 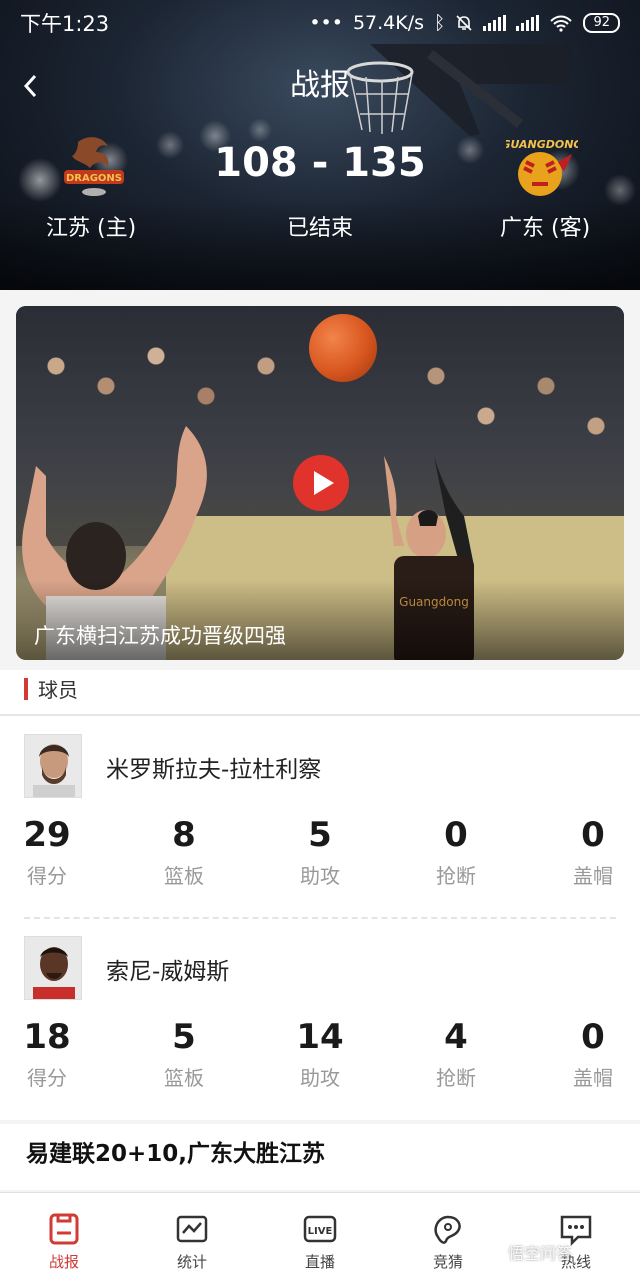 What do you see at coordinates (160, 636) in the screenshot?
I see `video-caption: 广东横扫江苏成功晋级四强` at bounding box center [160, 636].